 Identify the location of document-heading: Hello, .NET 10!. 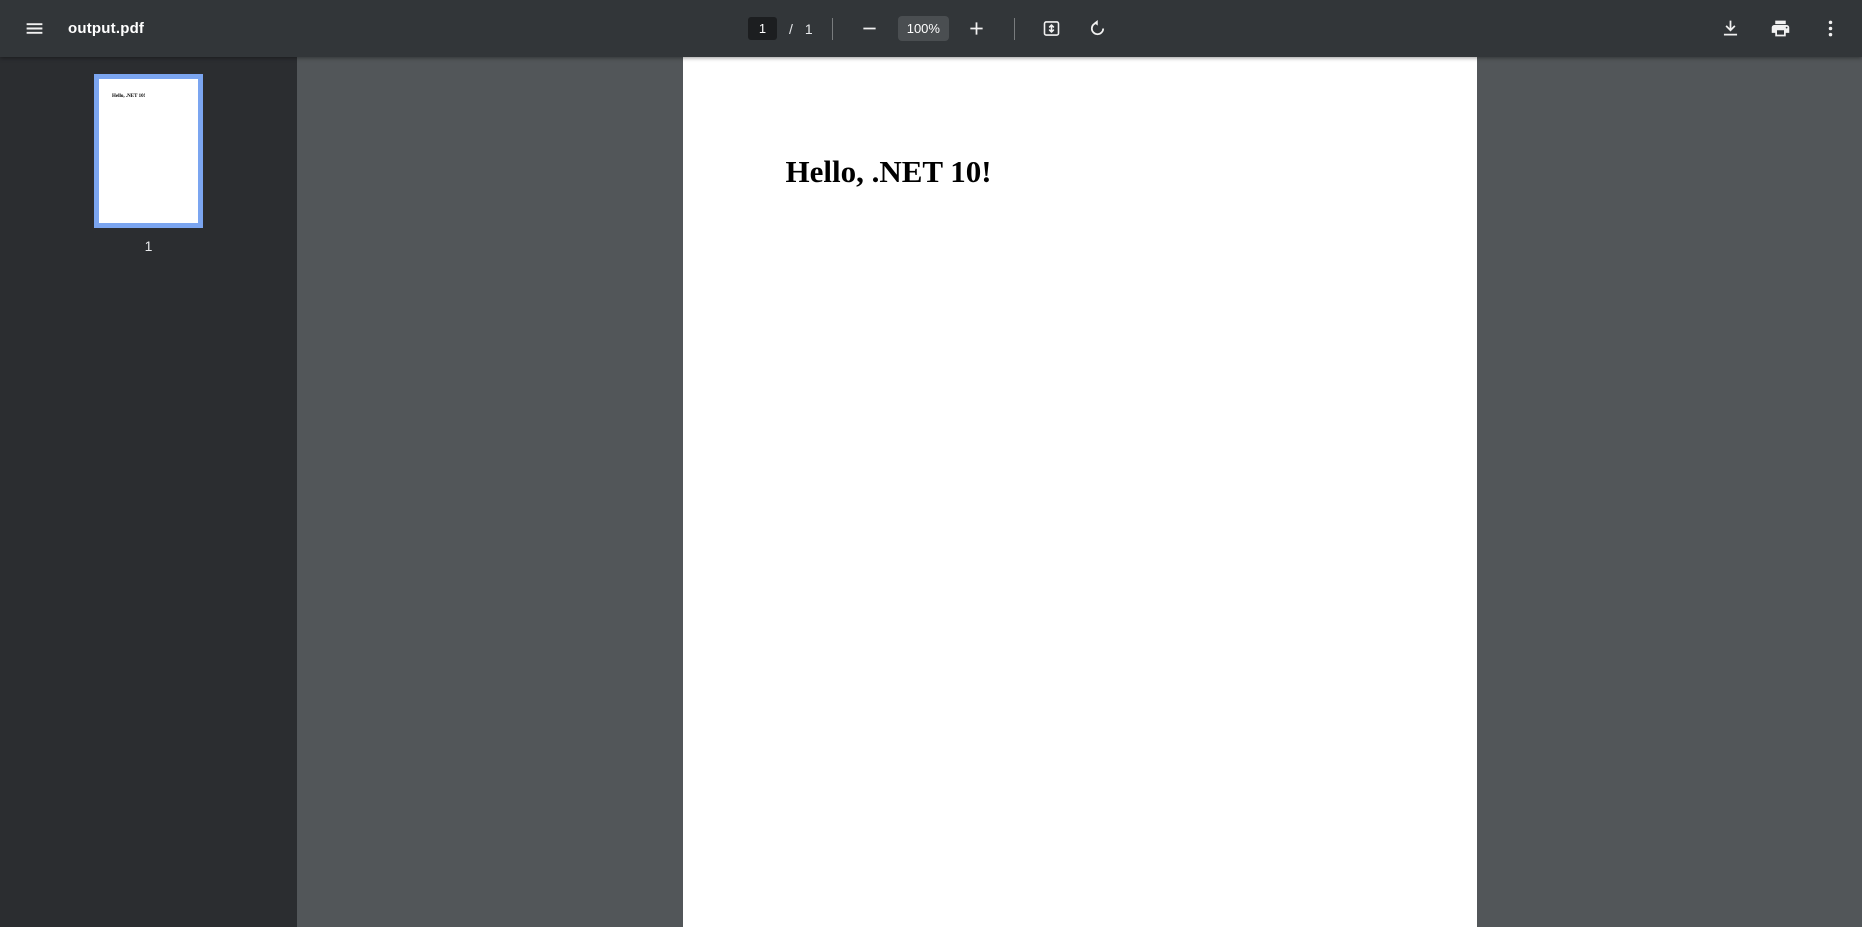
(888, 171).